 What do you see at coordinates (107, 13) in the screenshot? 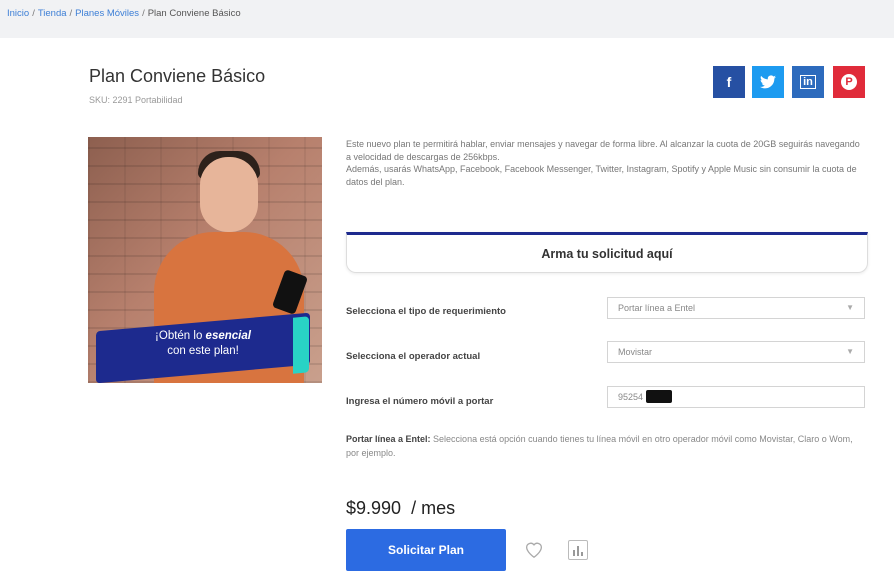
I see `breadcrumb-planes-moviles: Planes Móviles` at bounding box center [107, 13].